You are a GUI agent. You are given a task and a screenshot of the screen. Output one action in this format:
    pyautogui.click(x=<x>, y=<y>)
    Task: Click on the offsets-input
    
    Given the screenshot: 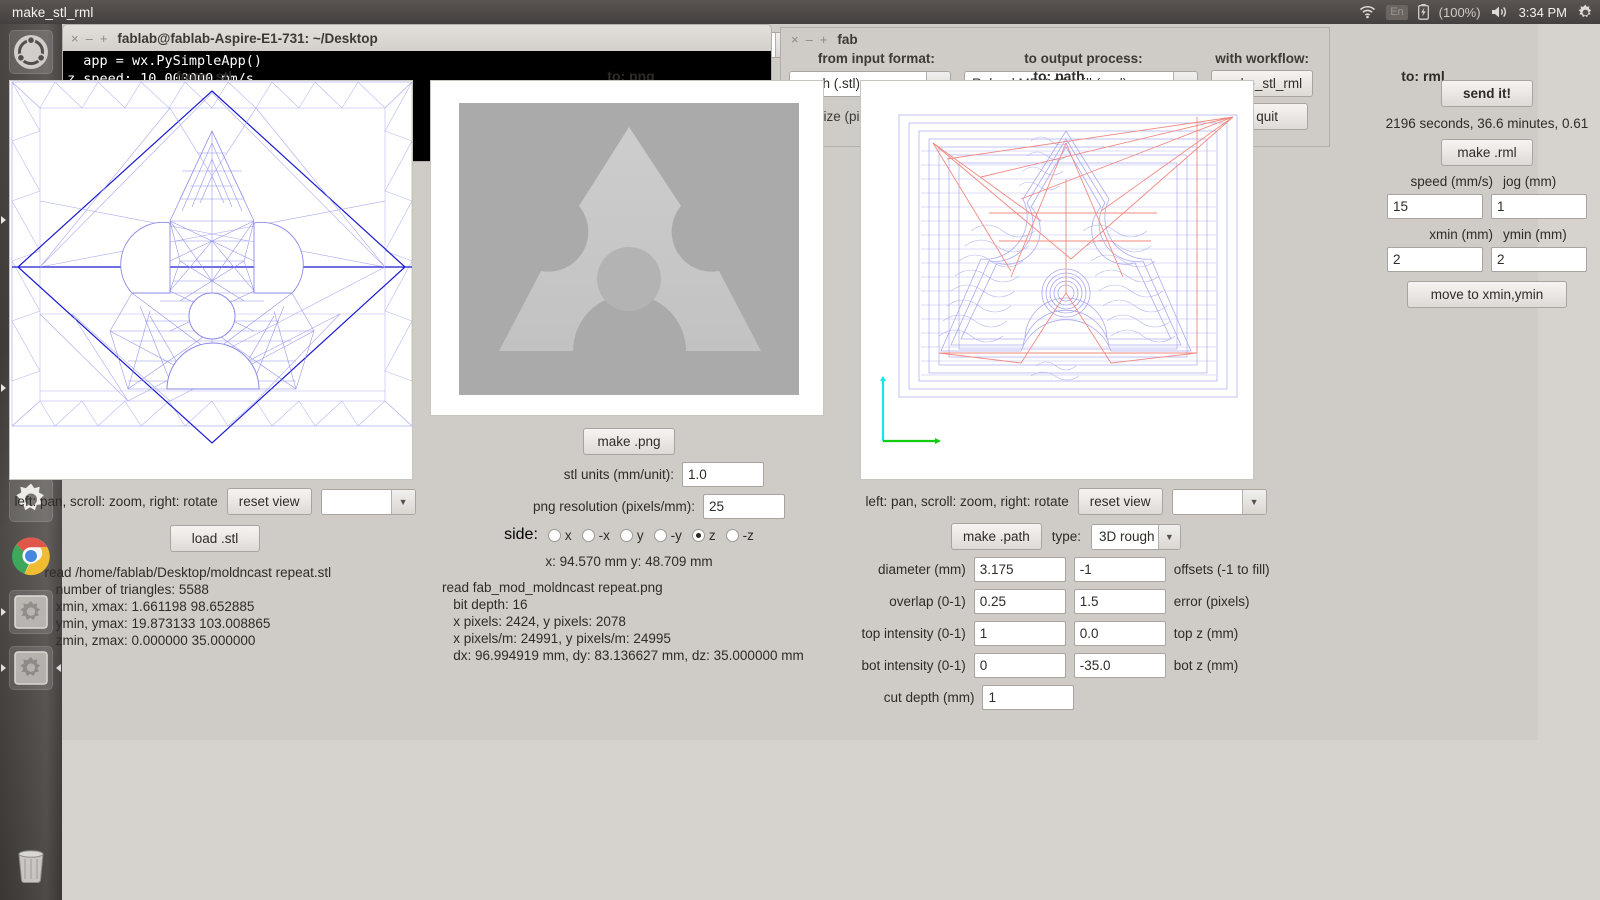 What is the action you would take?
    pyautogui.click(x=1119, y=569)
    